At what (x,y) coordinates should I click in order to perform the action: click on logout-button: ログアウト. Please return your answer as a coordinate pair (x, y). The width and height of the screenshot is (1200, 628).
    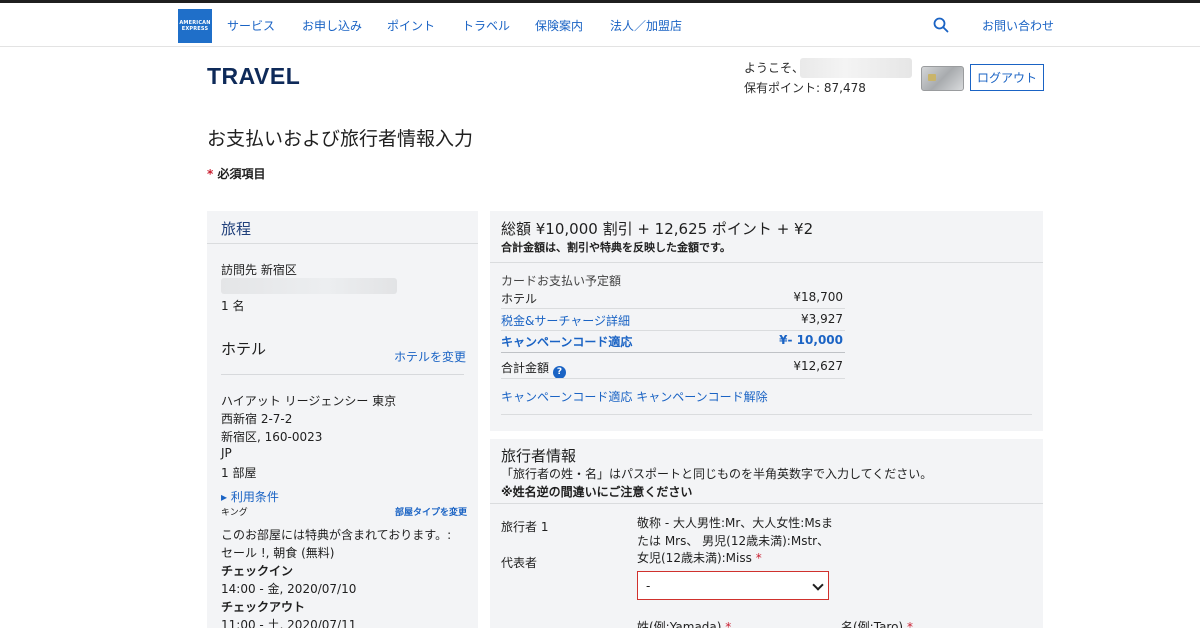
    Looking at the image, I should click on (1007, 77).